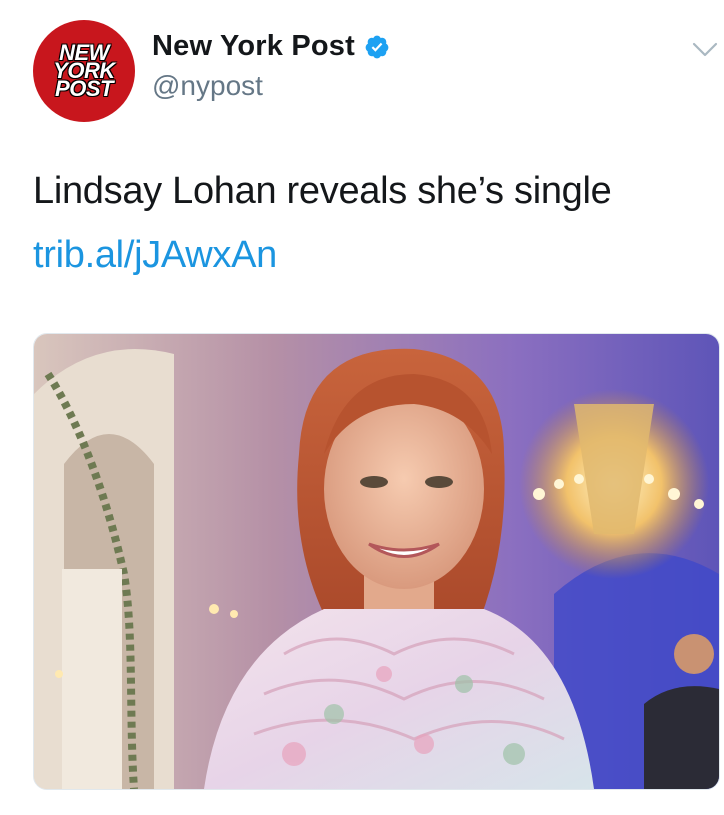 The height and width of the screenshot is (815, 724). I want to click on logo-line-3: POST, so click(84, 88).